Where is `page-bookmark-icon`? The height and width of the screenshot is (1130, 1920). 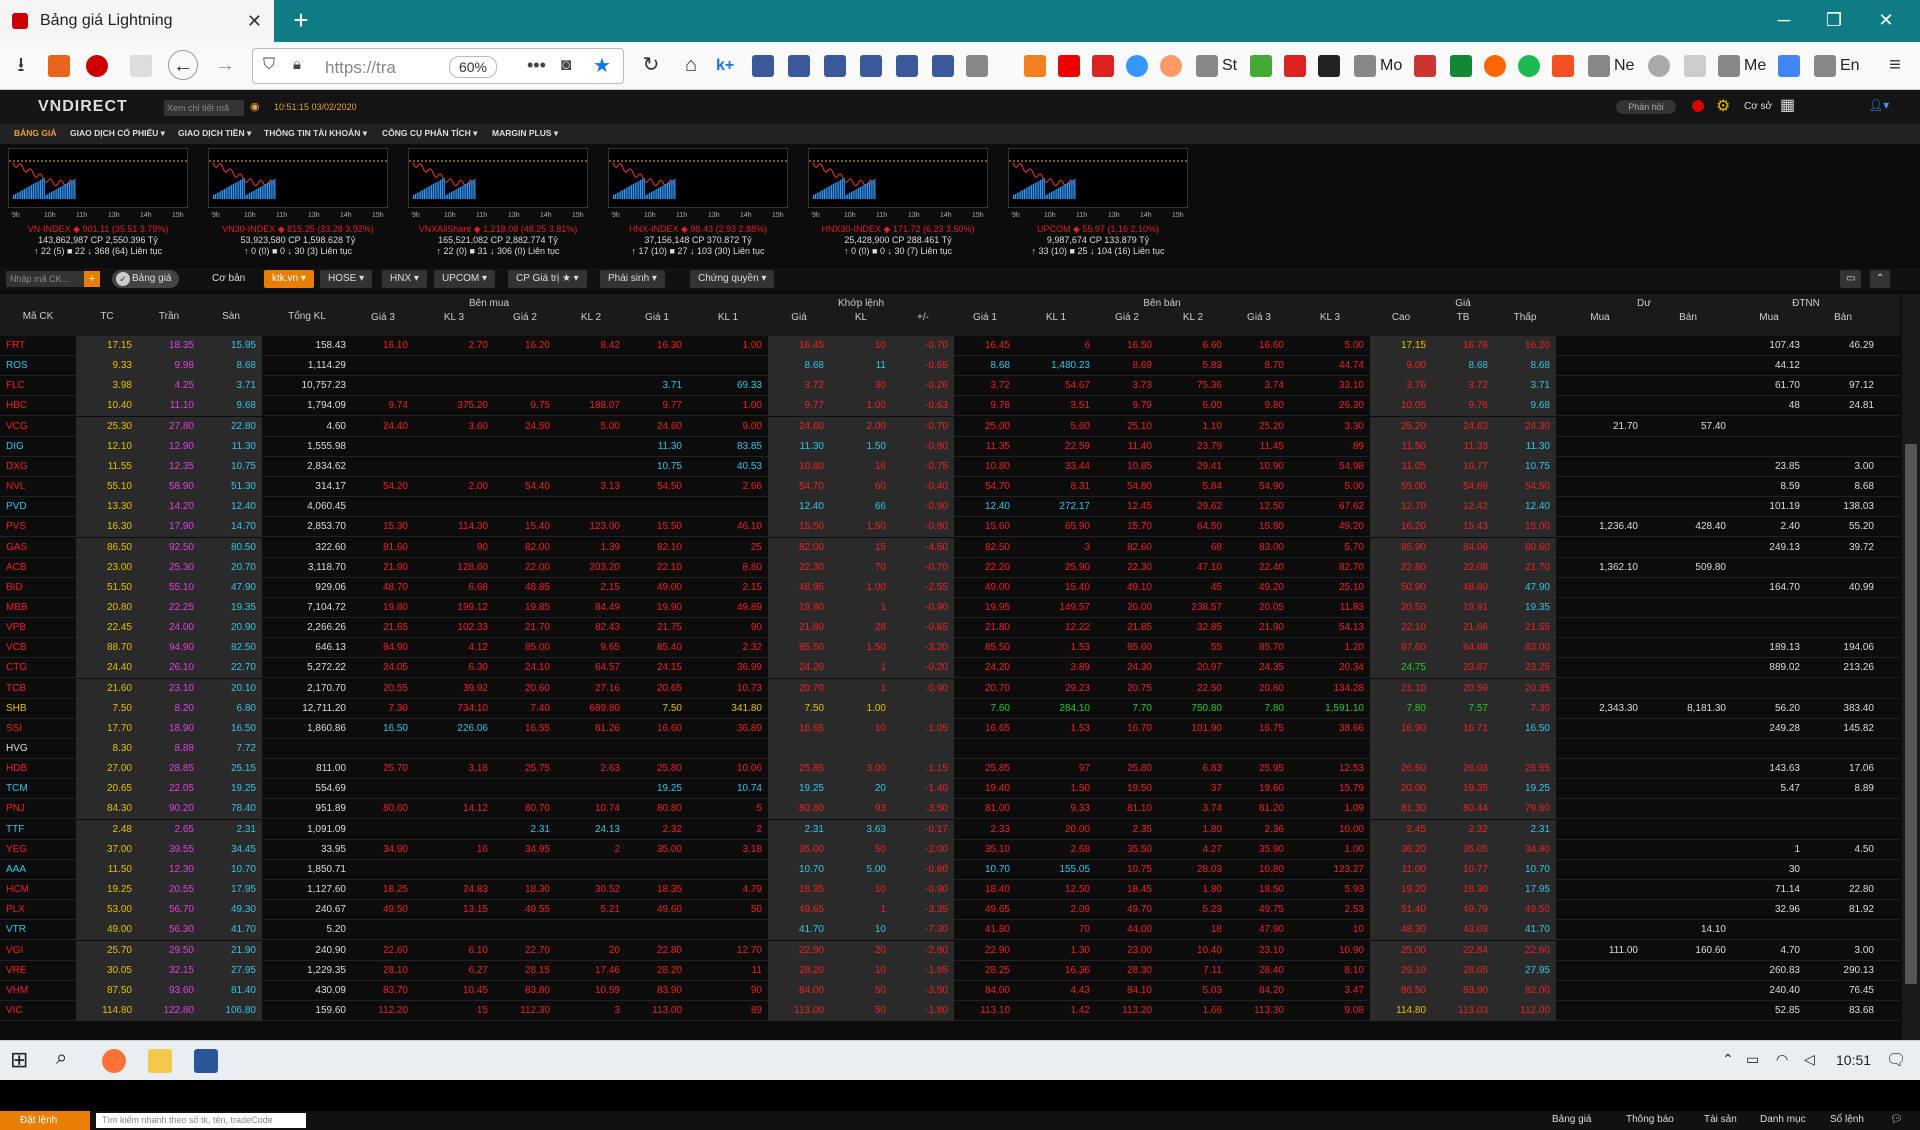 page-bookmark-icon is located at coordinates (1695, 66).